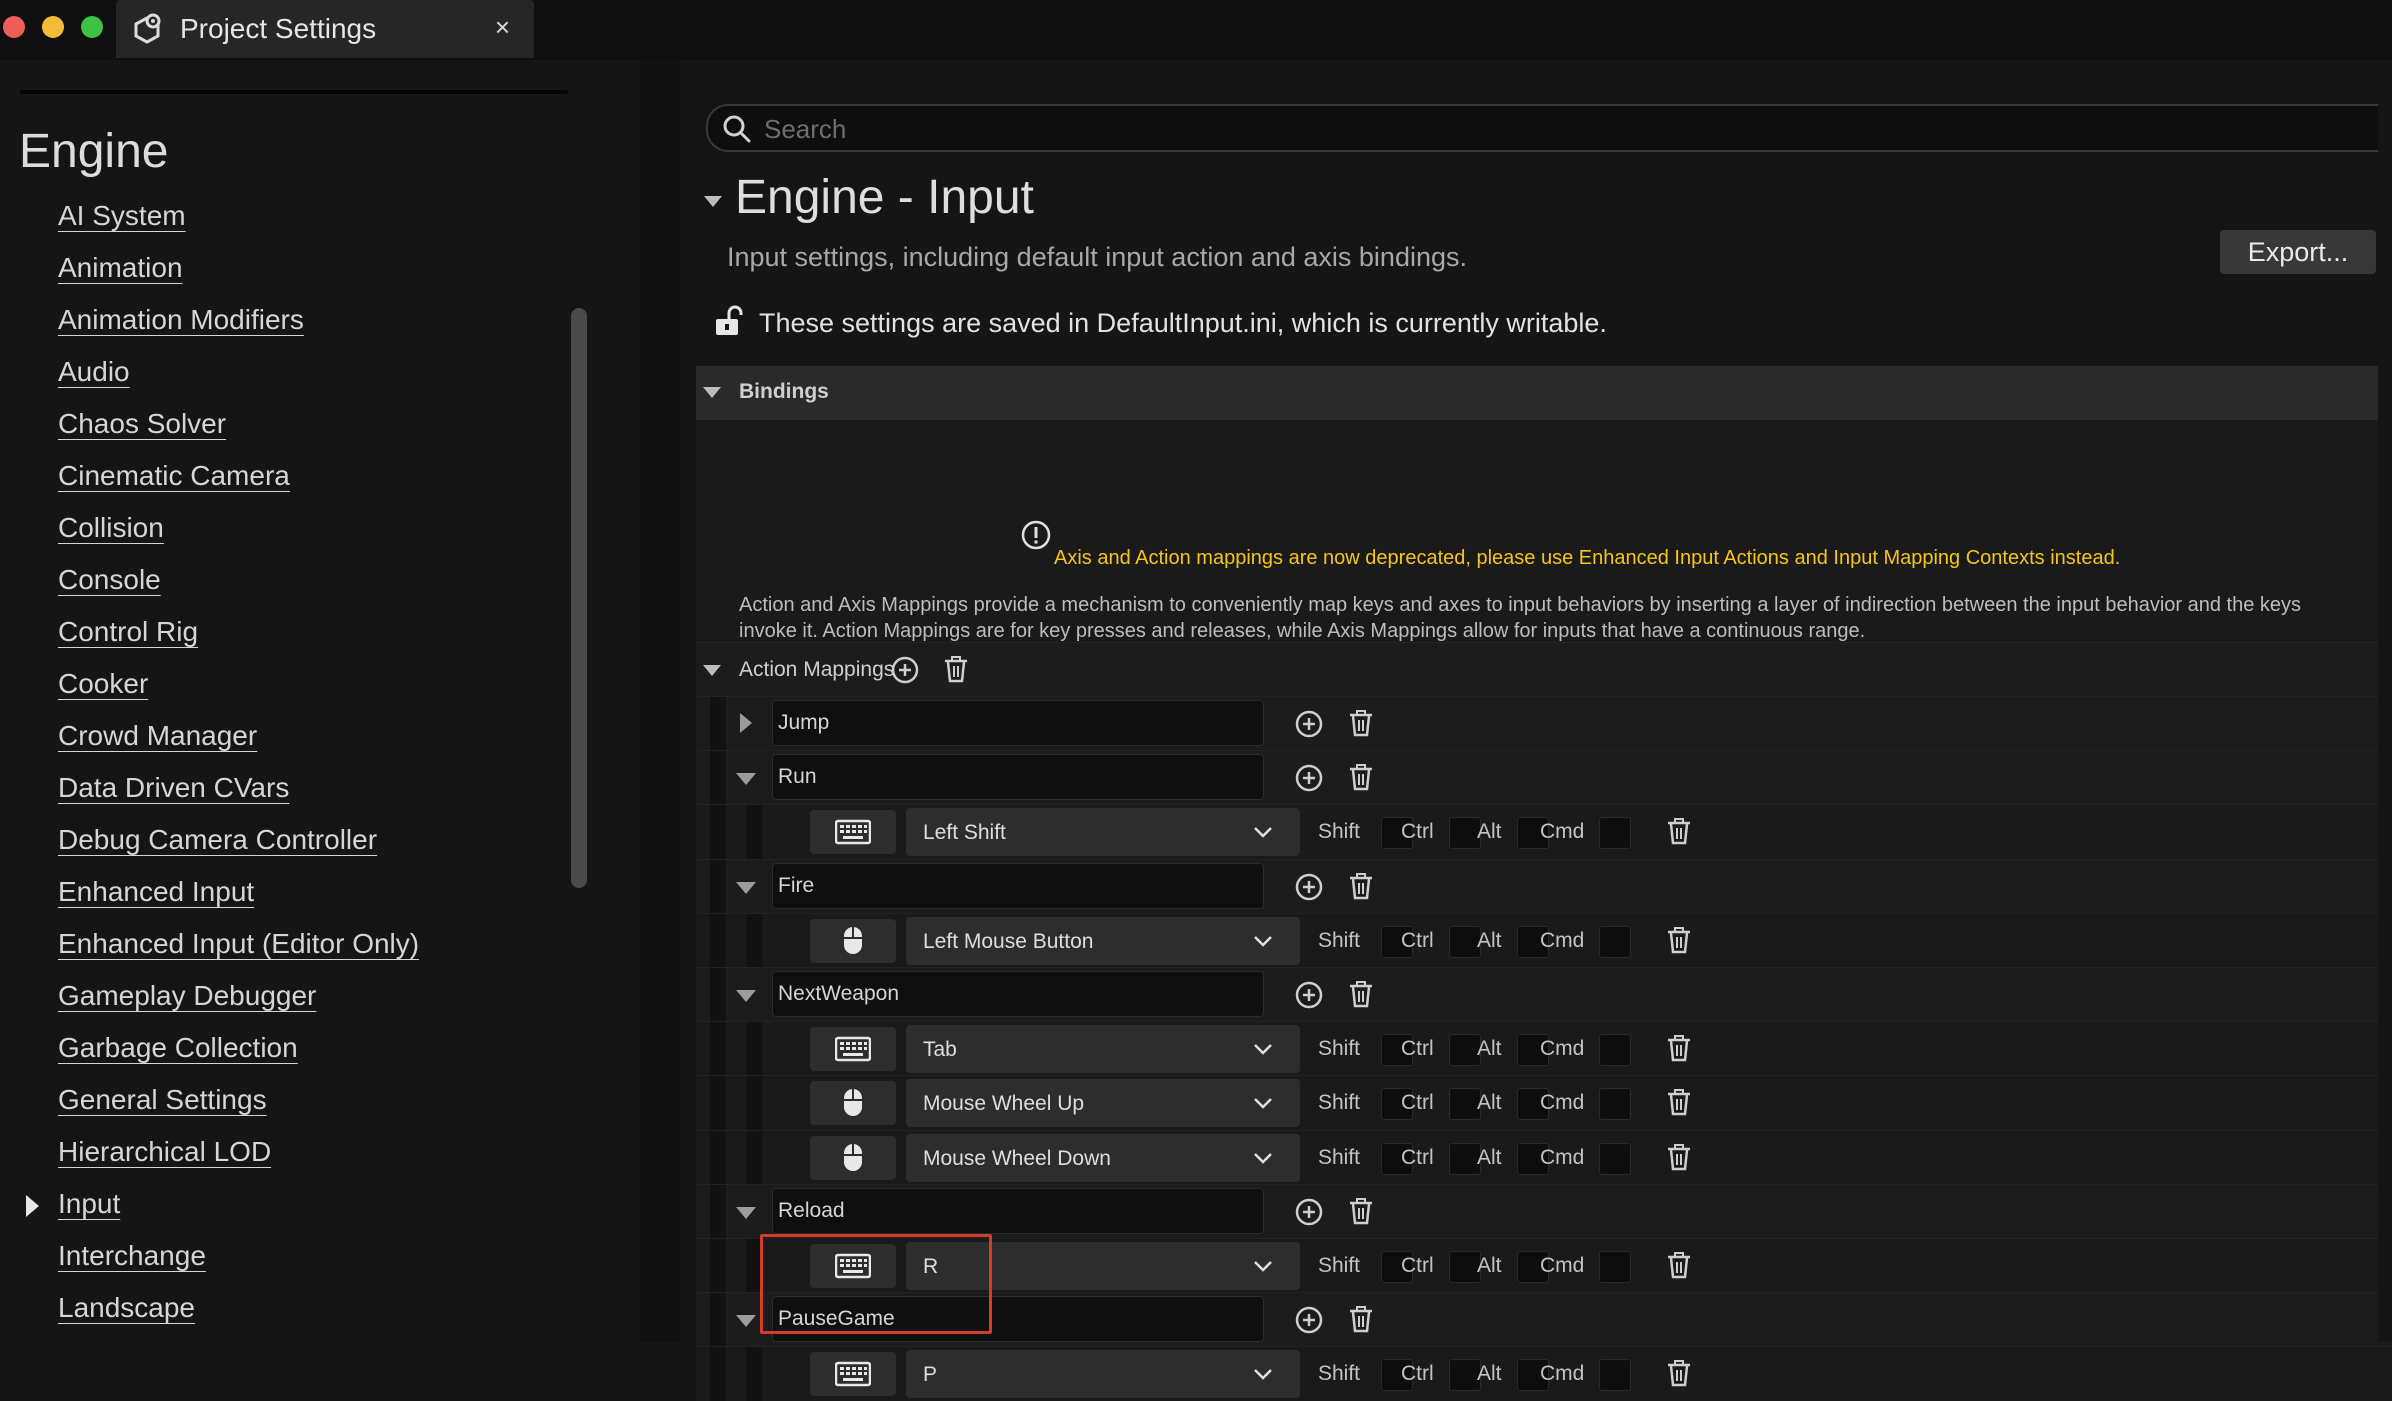  I want to click on expand-arrow-right-icon, so click(746, 723).